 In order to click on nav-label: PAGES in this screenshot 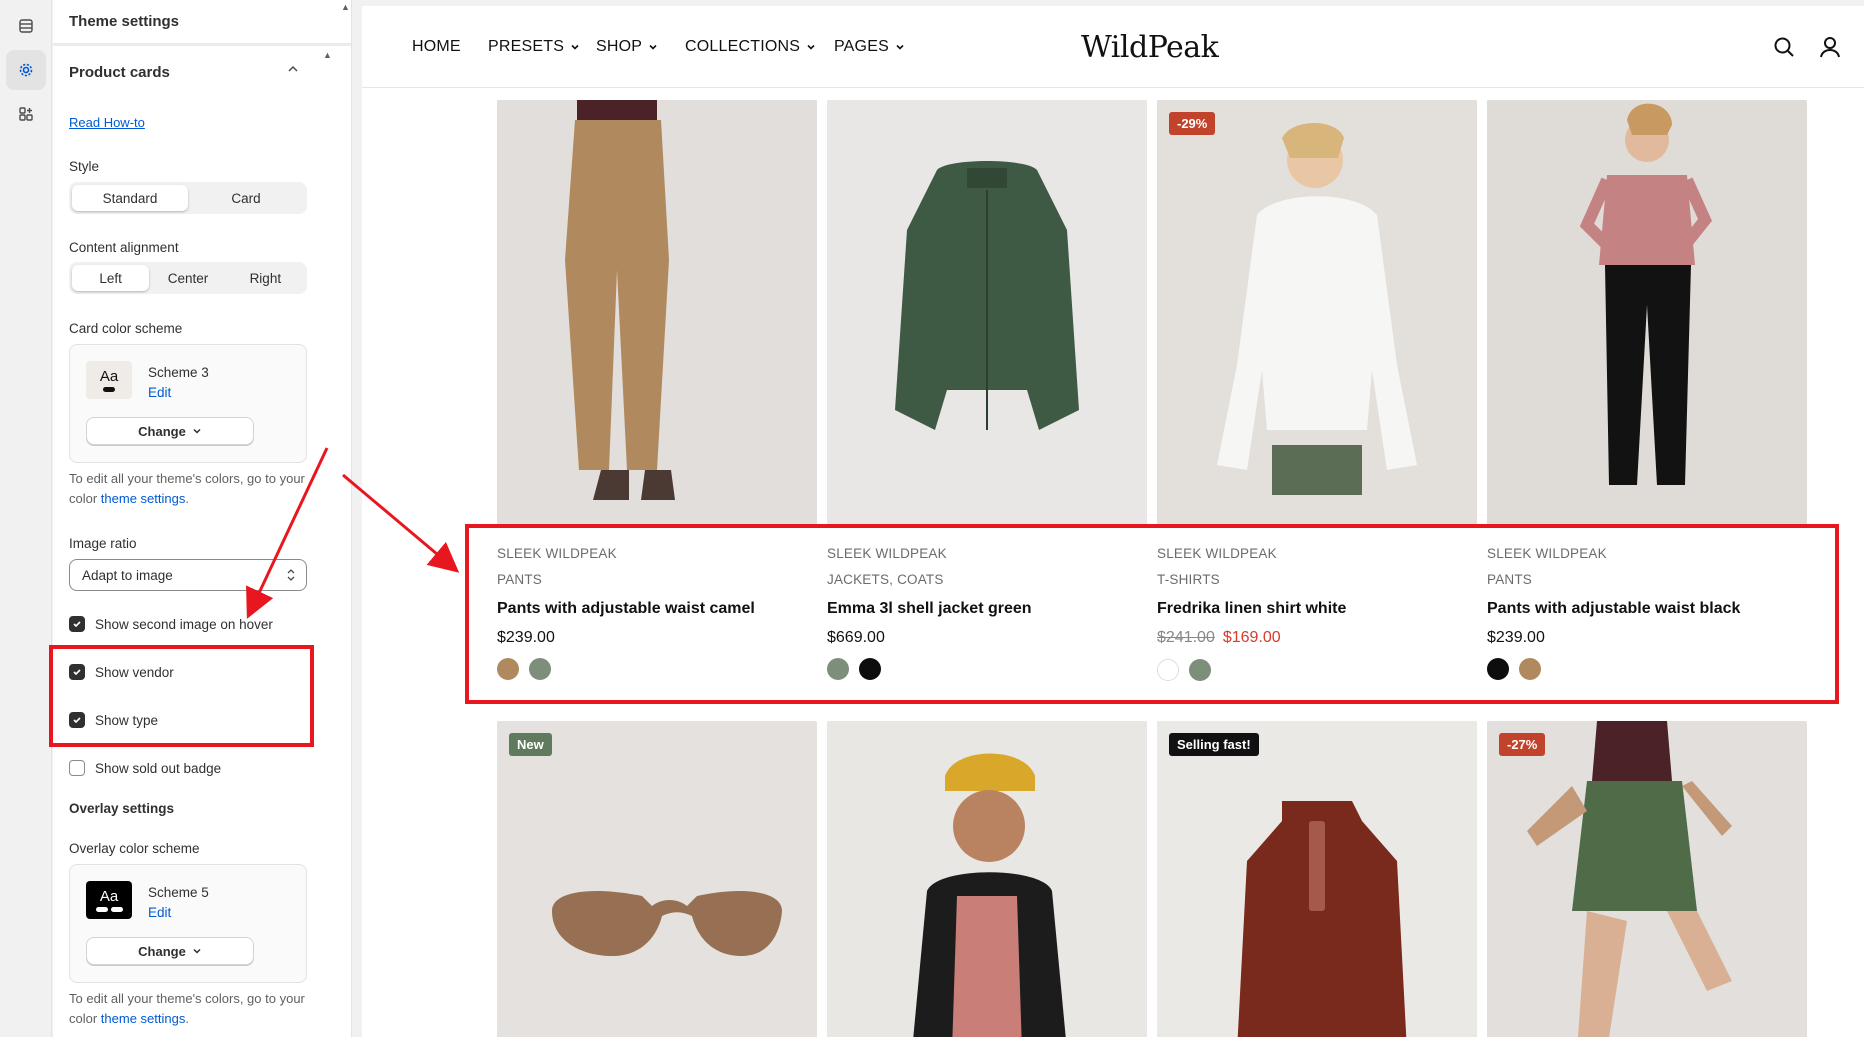, I will do `click(861, 46)`.